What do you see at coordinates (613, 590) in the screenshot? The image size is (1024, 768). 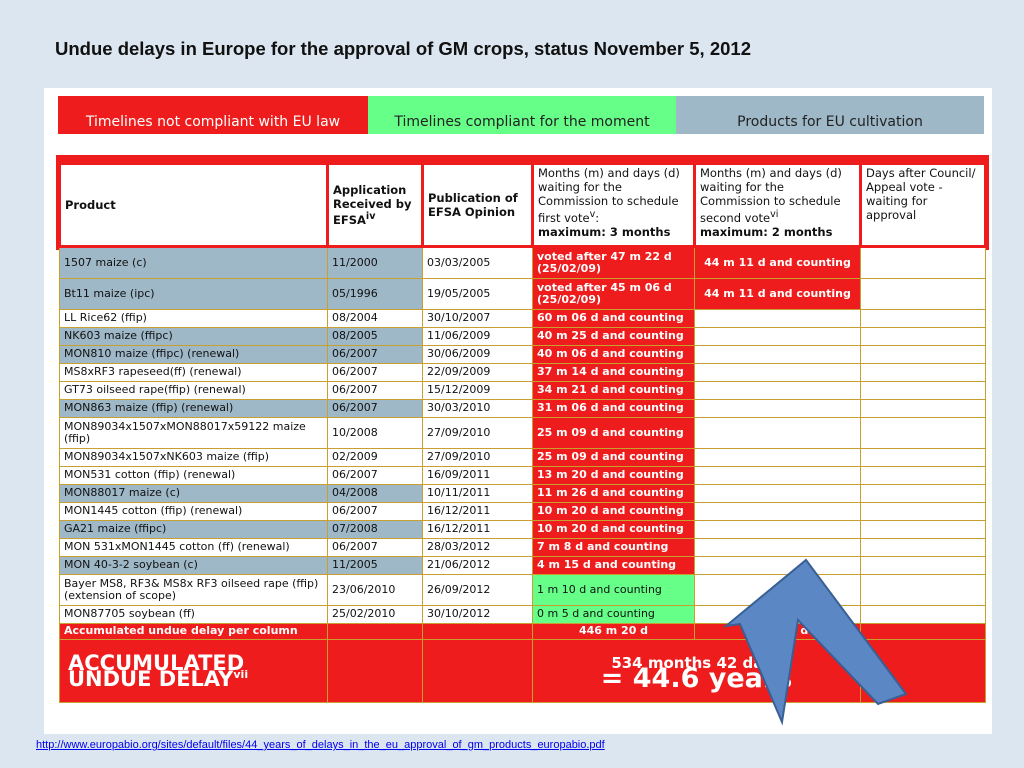 I see `first-vote-delay-cell: 1 m 10 d and counting` at bounding box center [613, 590].